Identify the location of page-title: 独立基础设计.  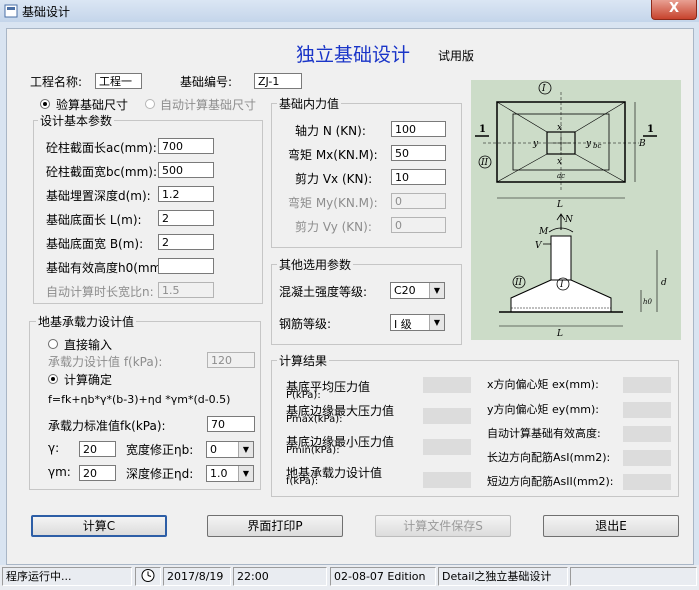
(353, 55).